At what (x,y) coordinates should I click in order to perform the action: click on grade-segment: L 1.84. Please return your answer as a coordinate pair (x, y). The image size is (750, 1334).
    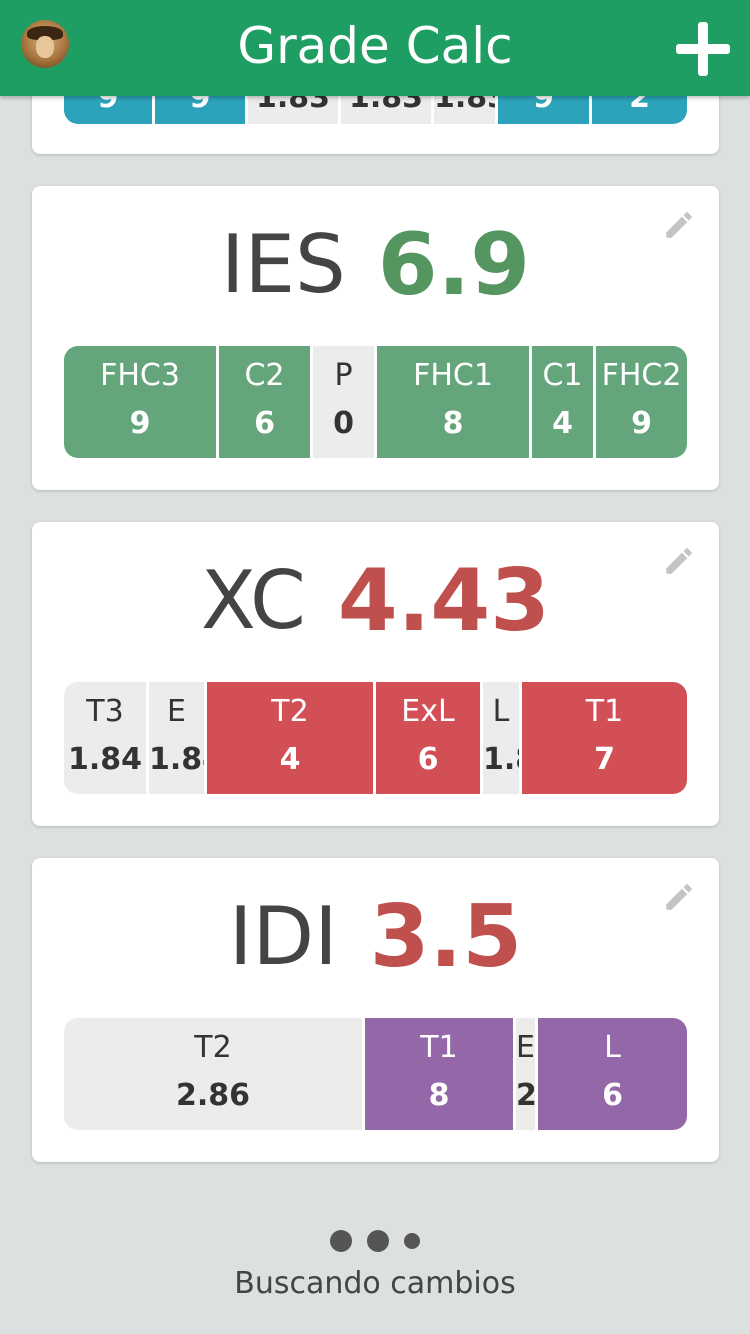
    Looking at the image, I should click on (501, 738).